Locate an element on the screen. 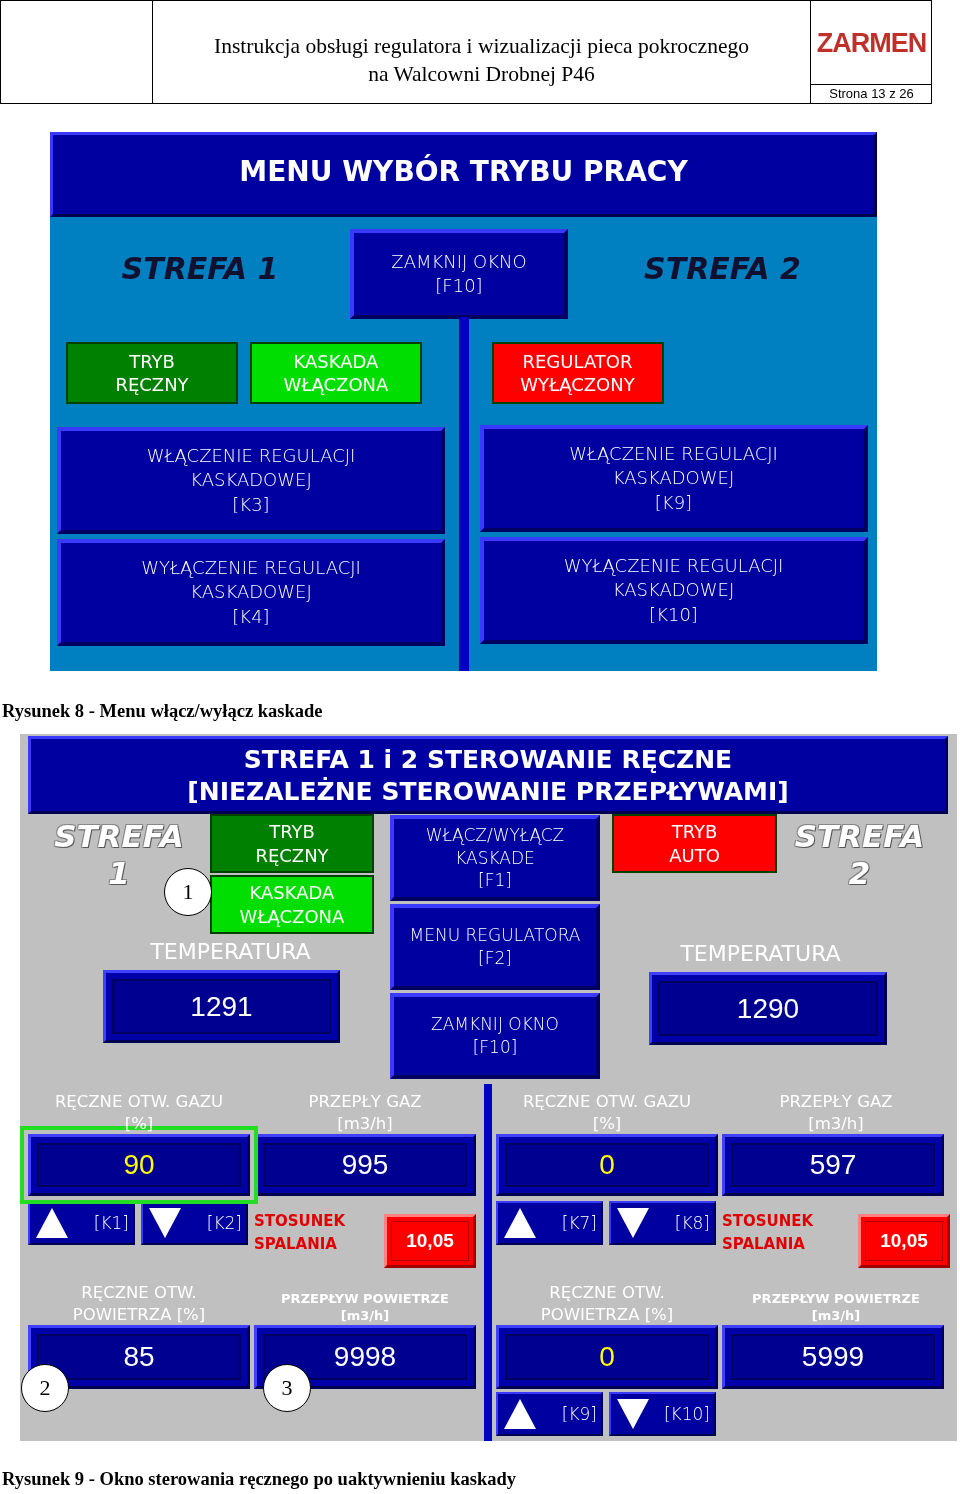 The image size is (960, 1494). figure-caption: Rysunek 9 - Okno sterowania ręcznego po uaktywnieniu kaskady is located at coordinates (259, 1479).